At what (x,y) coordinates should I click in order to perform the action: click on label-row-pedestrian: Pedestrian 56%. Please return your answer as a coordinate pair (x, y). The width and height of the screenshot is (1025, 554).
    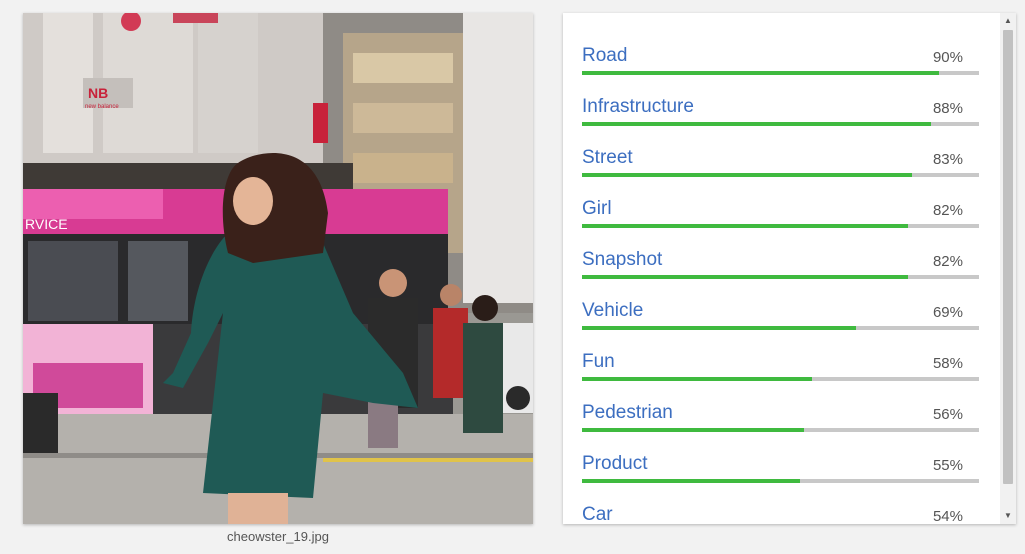
    Looking at the image, I should click on (780, 423).